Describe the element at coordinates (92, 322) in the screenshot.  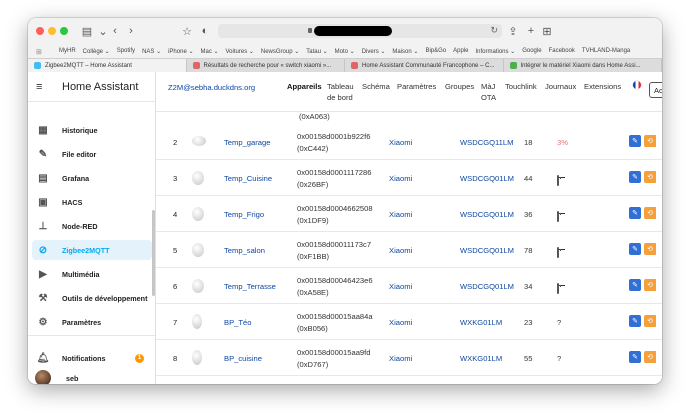
I see `sidebar-item-parametres: ⚙ Paramètres` at that location.